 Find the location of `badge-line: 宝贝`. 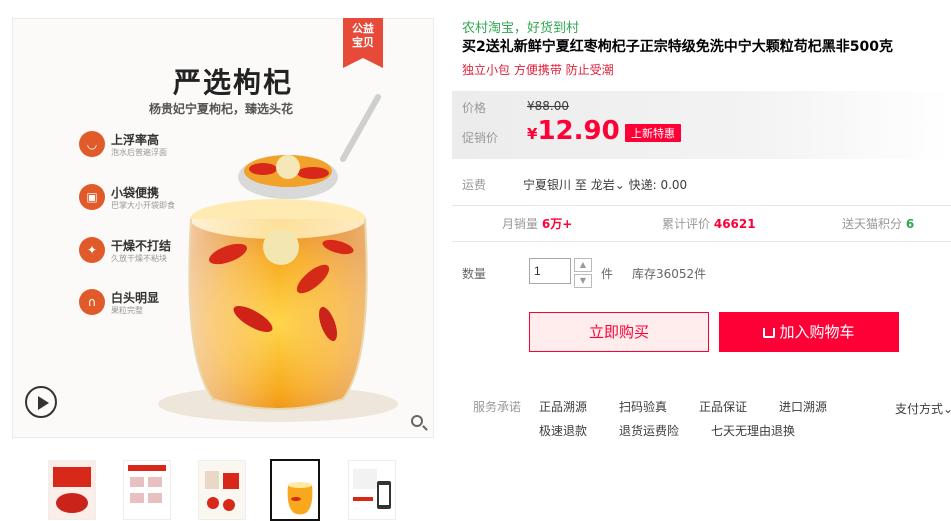

badge-line: 宝贝 is located at coordinates (363, 42).